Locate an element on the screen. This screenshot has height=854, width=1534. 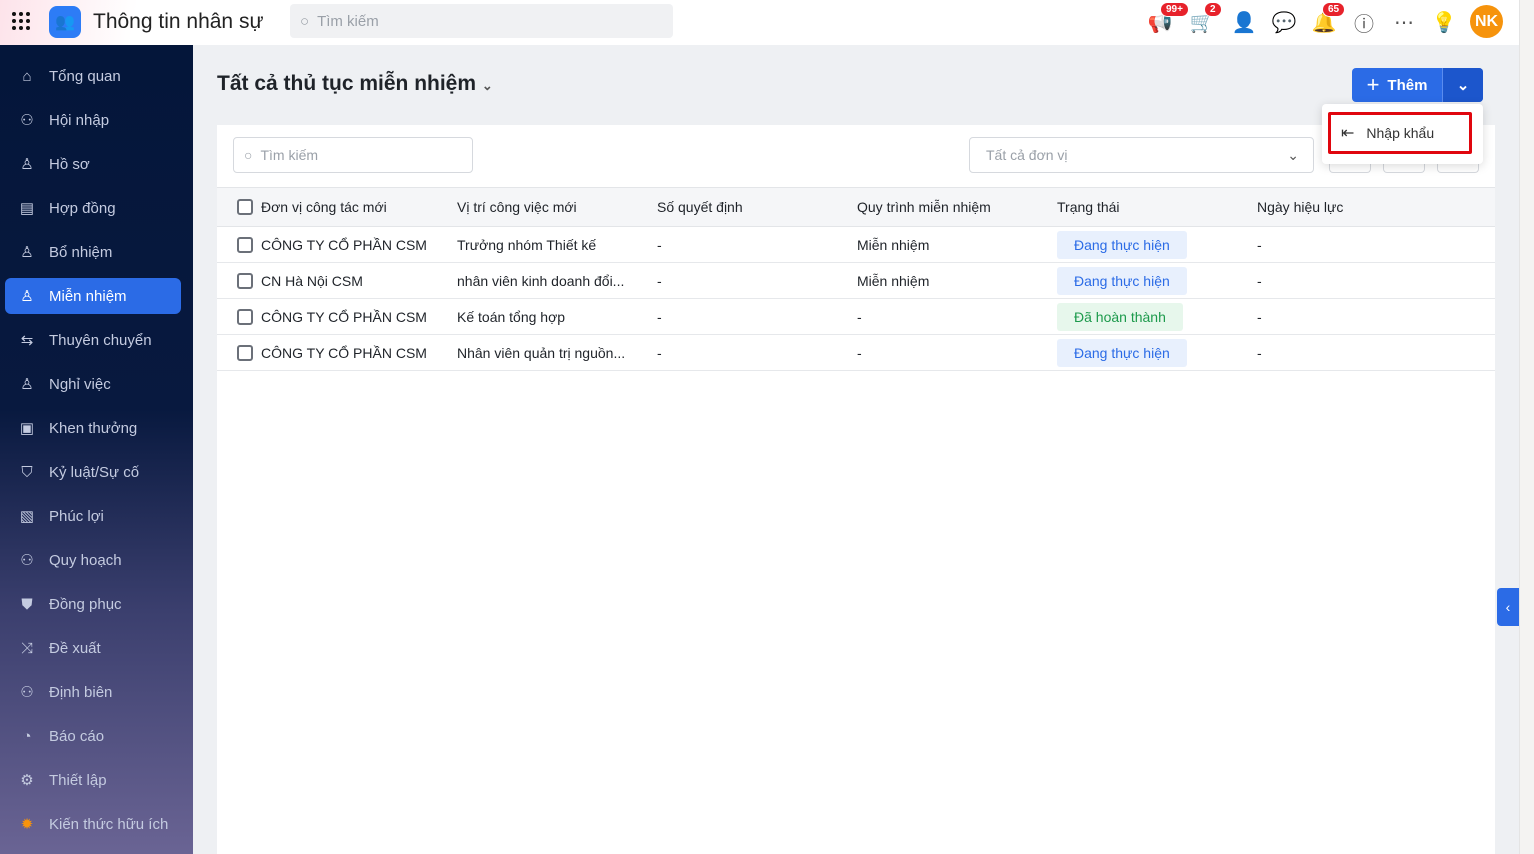
sidebar-item: ⤨ Đề xuất is located at coordinates (93, 648).